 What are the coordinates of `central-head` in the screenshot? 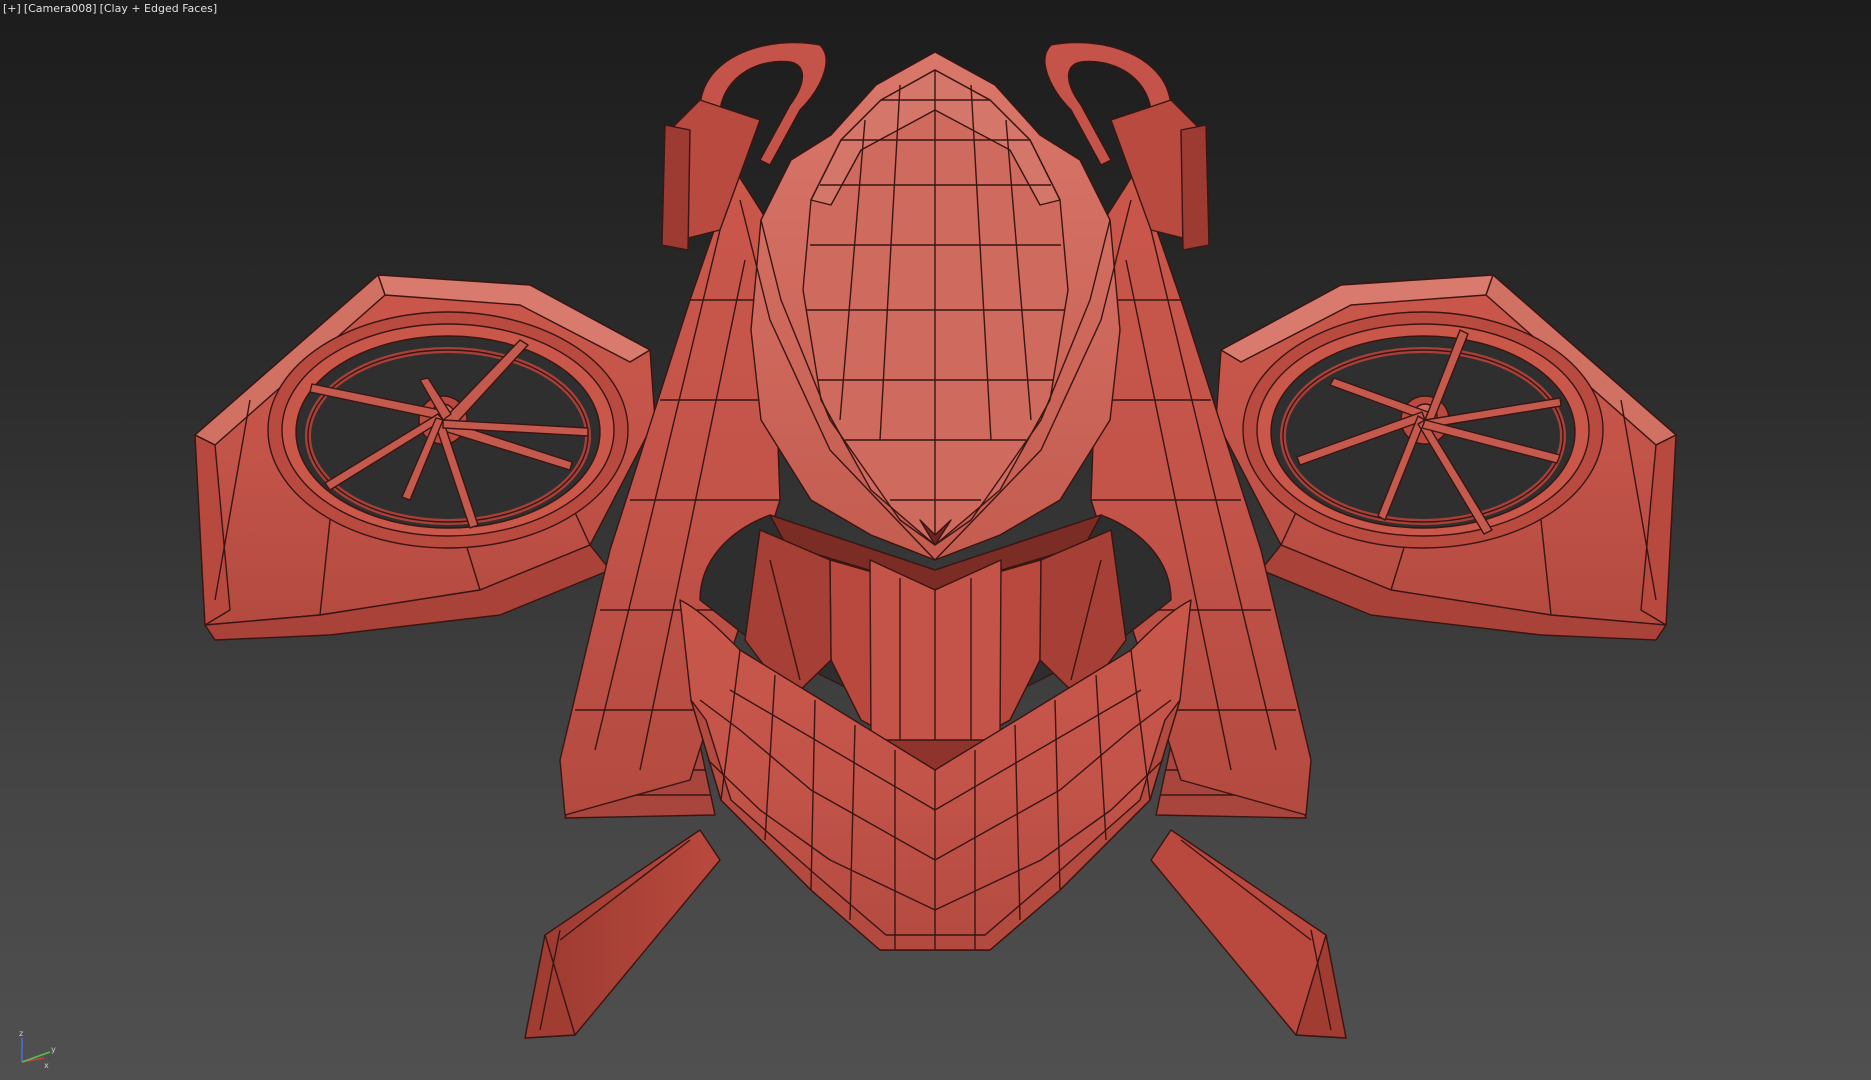 It's located at (935, 306).